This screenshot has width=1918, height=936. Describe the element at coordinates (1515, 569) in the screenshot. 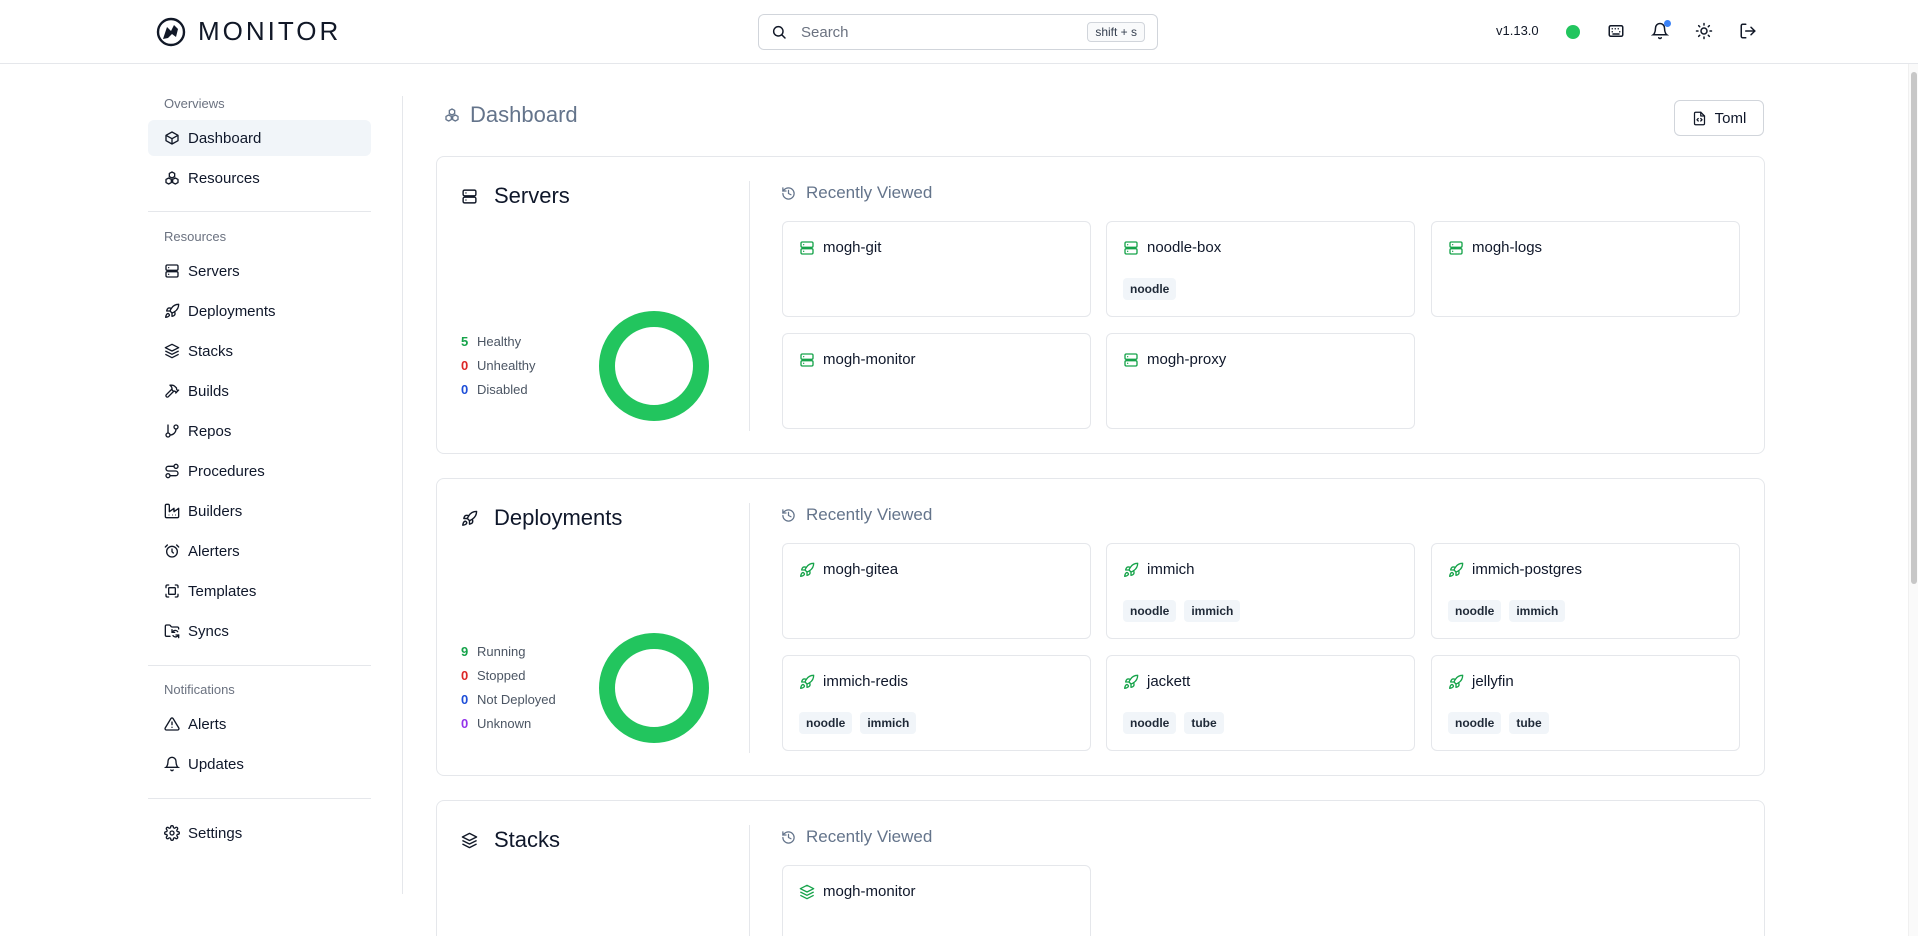

I see `card-header: immich-postgres` at that location.